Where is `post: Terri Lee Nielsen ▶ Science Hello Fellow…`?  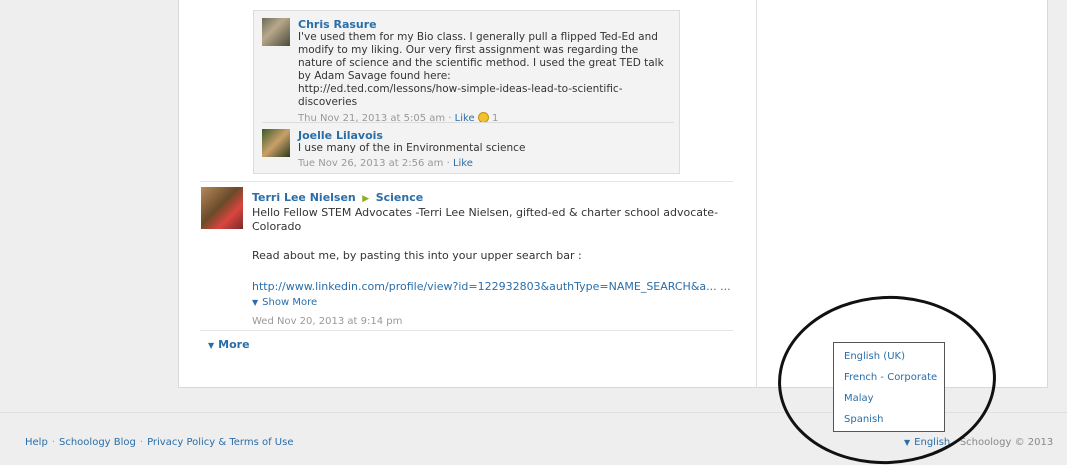
post: Terri Lee Nielsen ▶ Science Hello Fellow… is located at coordinates (497, 259).